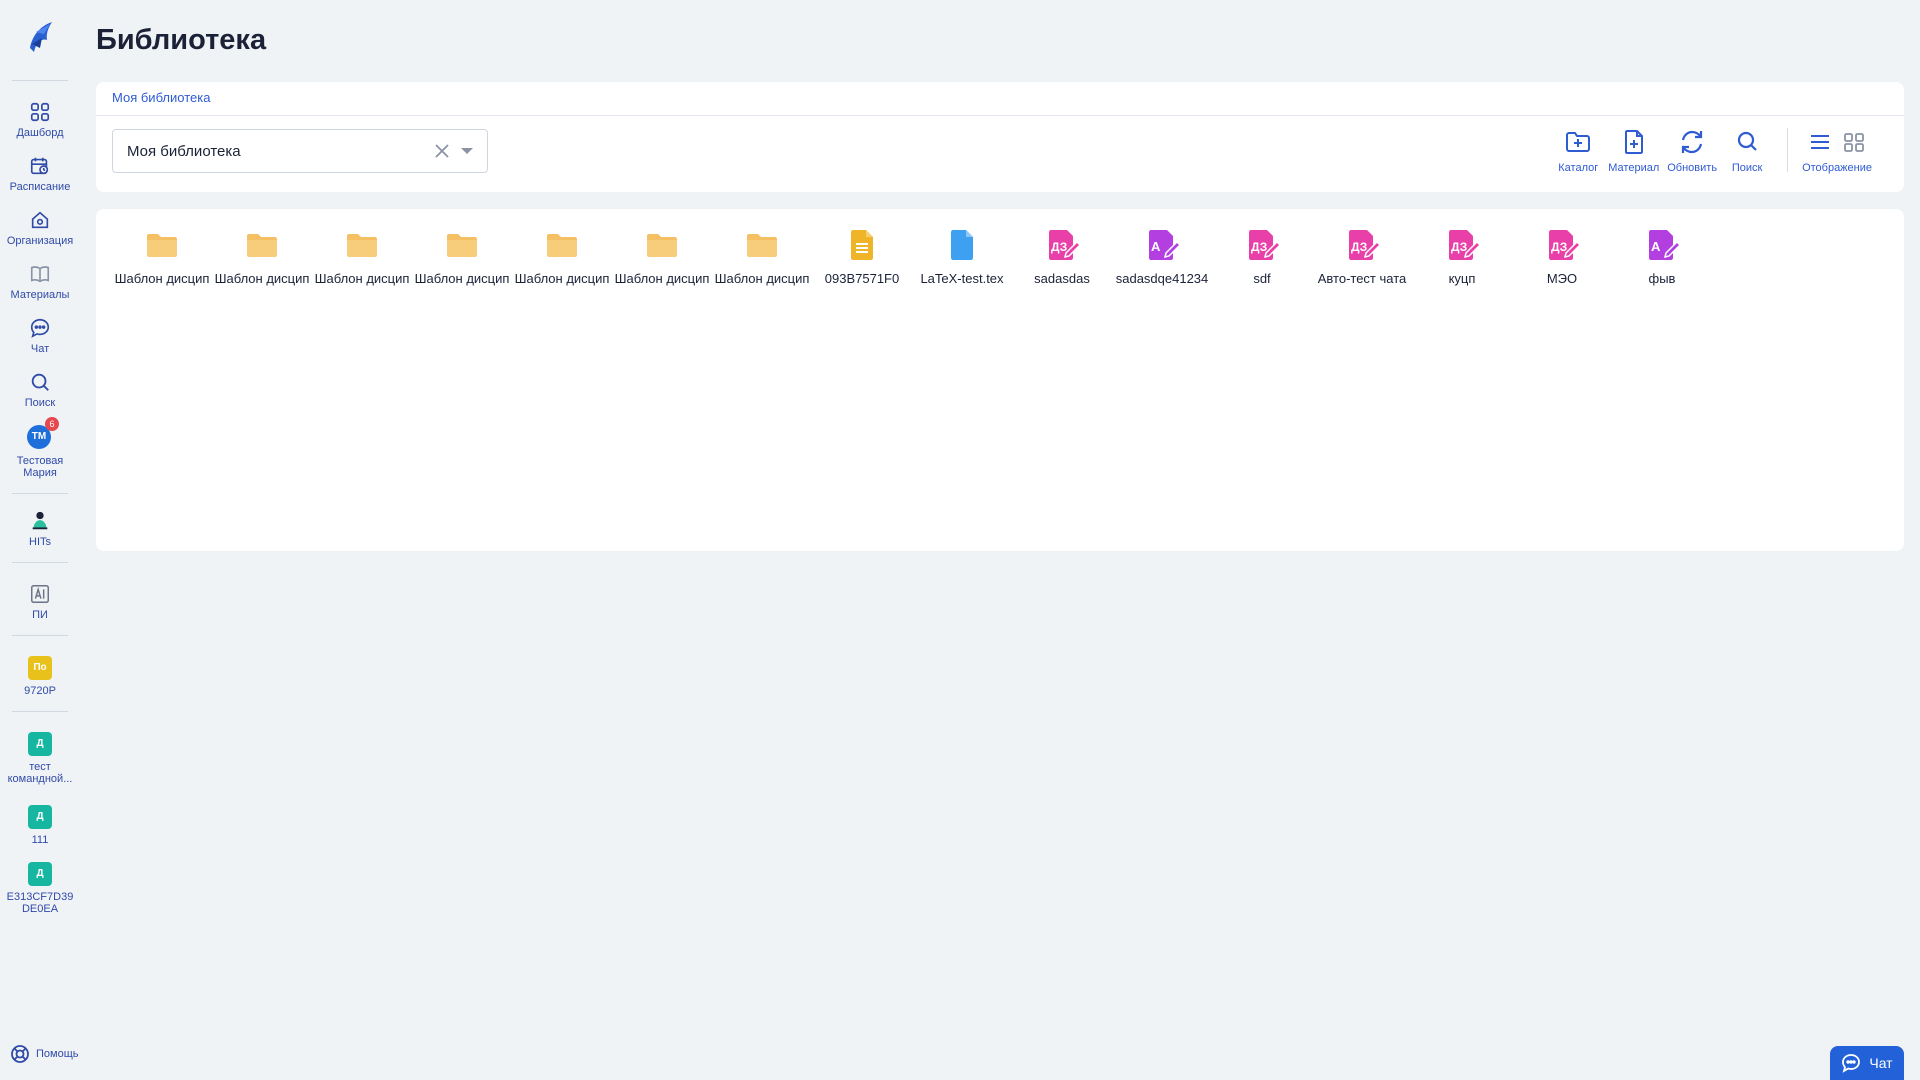  I want to click on chat-button-label: Чат, so click(1881, 1063).